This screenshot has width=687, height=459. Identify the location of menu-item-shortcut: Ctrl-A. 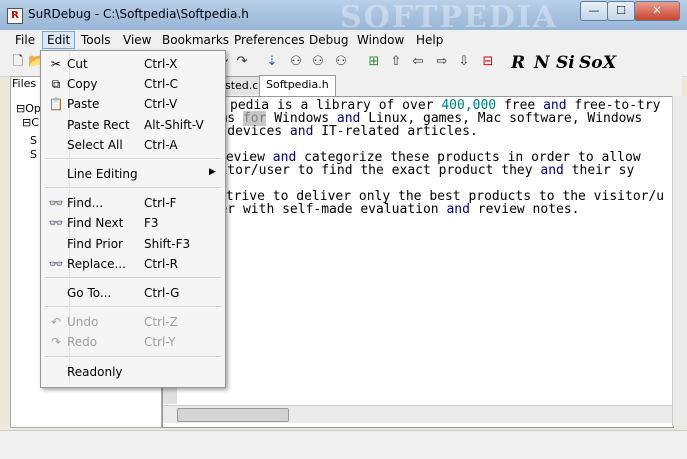
(161, 144).